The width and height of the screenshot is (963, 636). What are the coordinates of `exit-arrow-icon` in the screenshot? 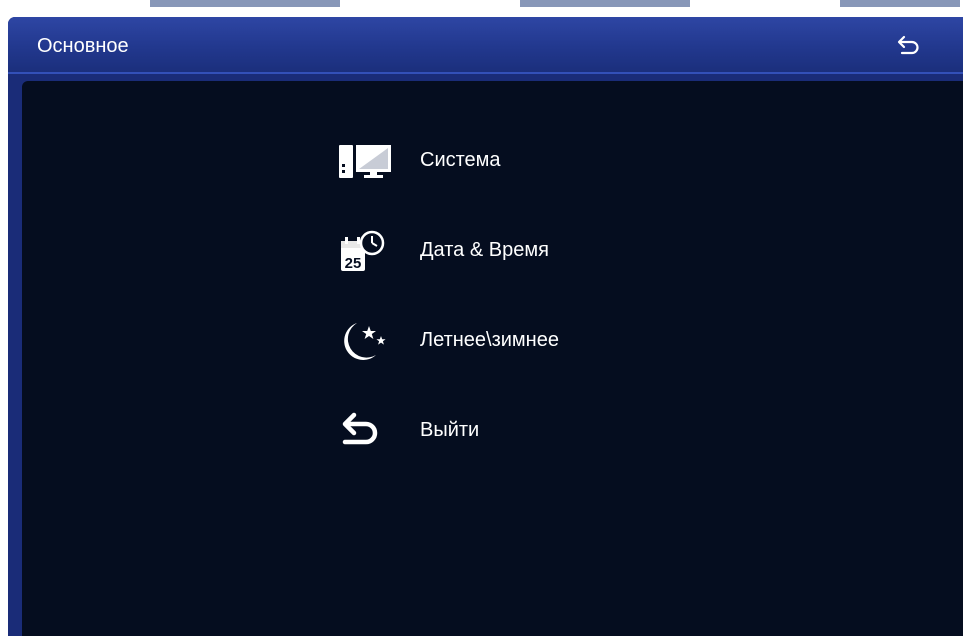 It's located at (361, 431).